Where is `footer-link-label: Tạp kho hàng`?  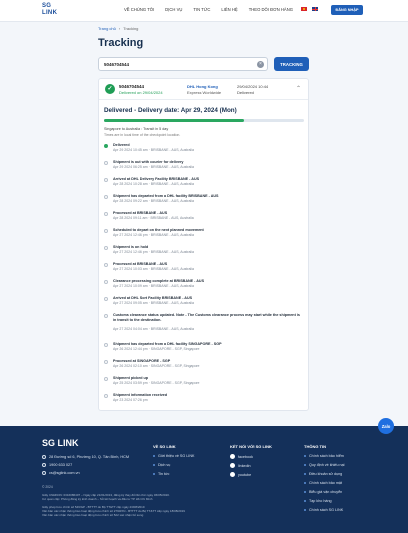 footer-link-label: Tạp kho hàng is located at coordinates (320, 501).